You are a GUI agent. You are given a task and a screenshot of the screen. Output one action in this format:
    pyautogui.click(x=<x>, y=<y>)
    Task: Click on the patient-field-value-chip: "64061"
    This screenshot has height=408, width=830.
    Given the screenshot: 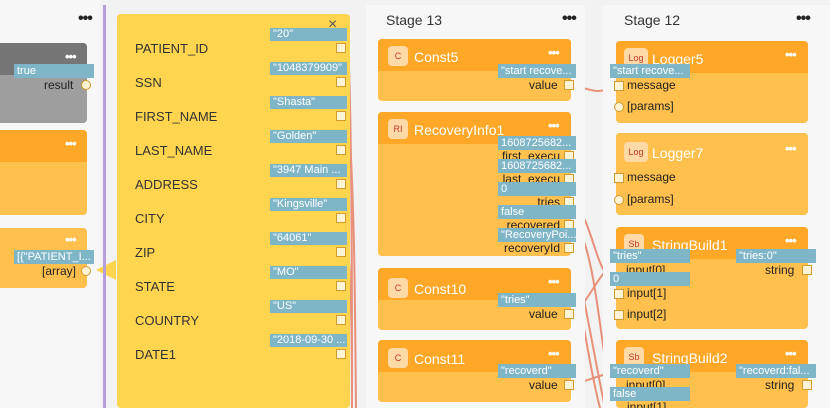 What is the action you would take?
    pyautogui.click(x=308, y=238)
    